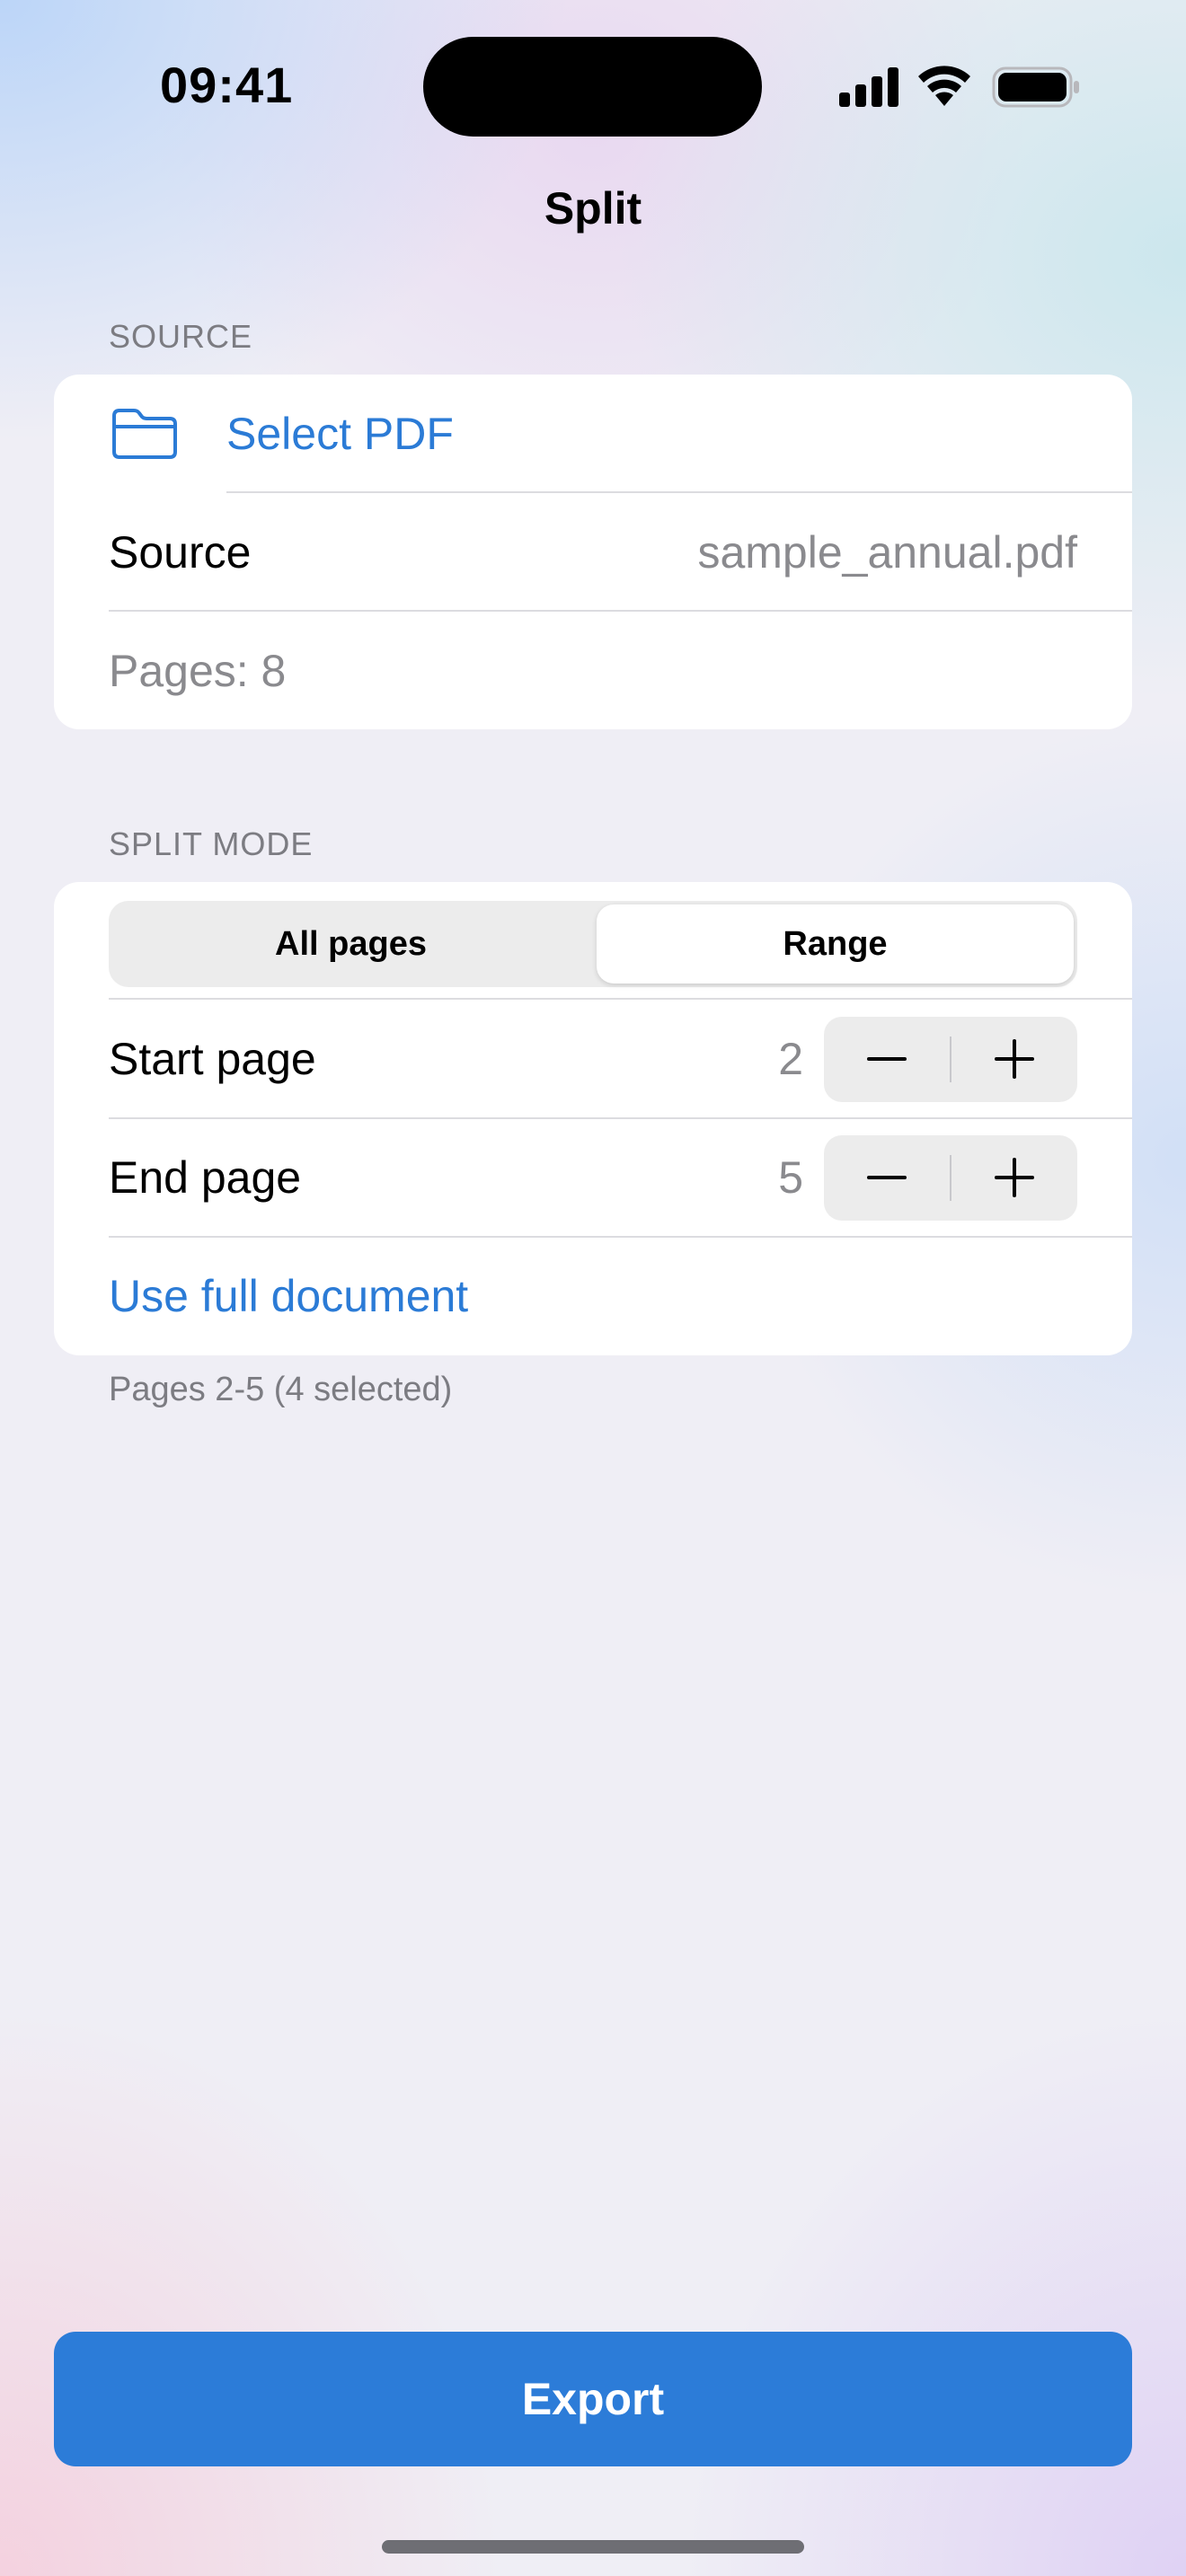  What do you see at coordinates (944, 86) in the screenshot?
I see `wifi-icon` at bounding box center [944, 86].